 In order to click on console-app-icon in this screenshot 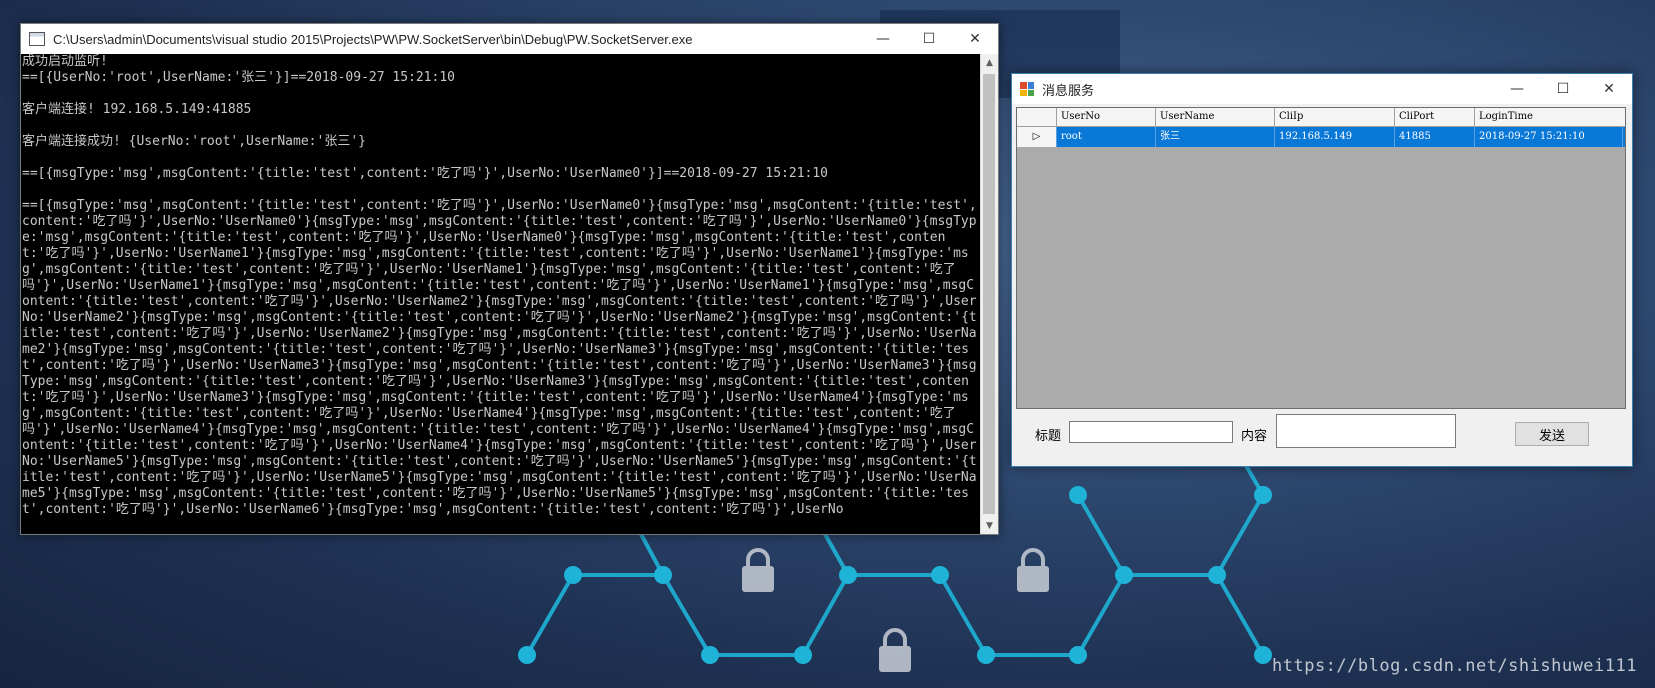, I will do `click(37, 39)`.